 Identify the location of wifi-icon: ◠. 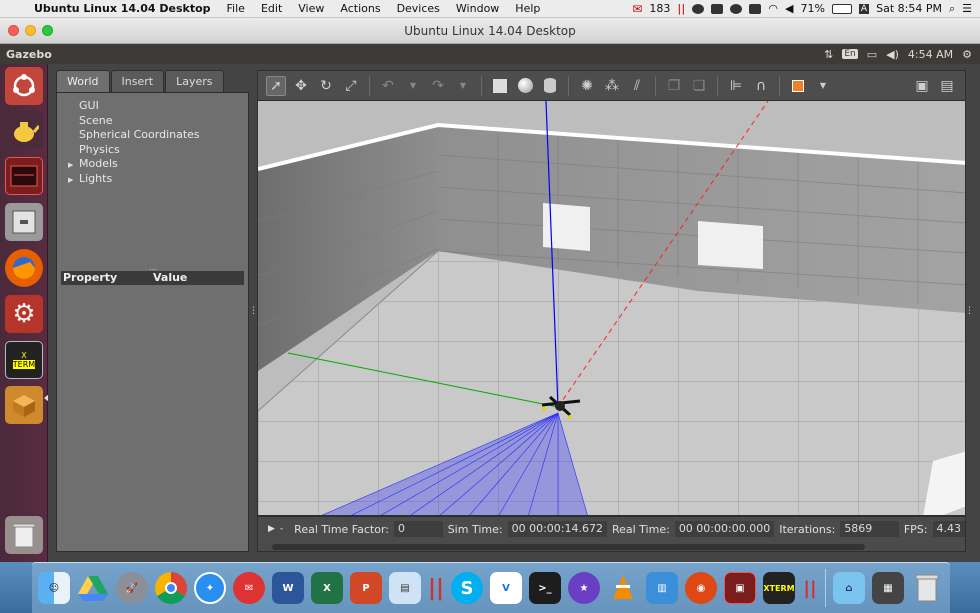
(773, 8).